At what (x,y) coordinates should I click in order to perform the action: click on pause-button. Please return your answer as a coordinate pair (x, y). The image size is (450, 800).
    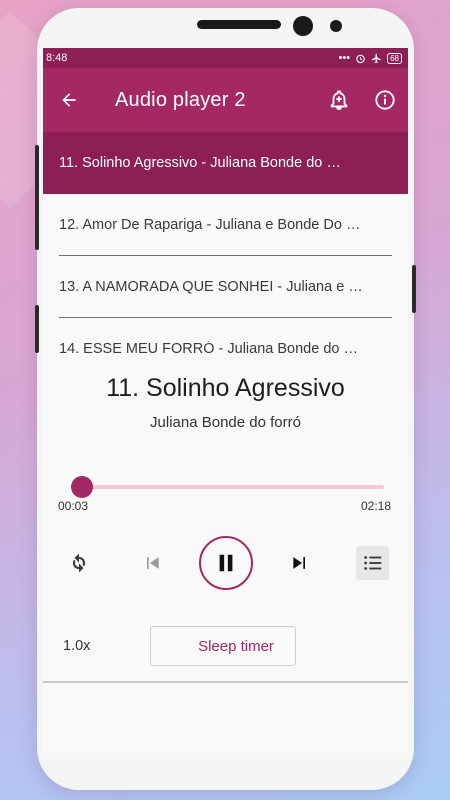
    Looking at the image, I should click on (226, 563).